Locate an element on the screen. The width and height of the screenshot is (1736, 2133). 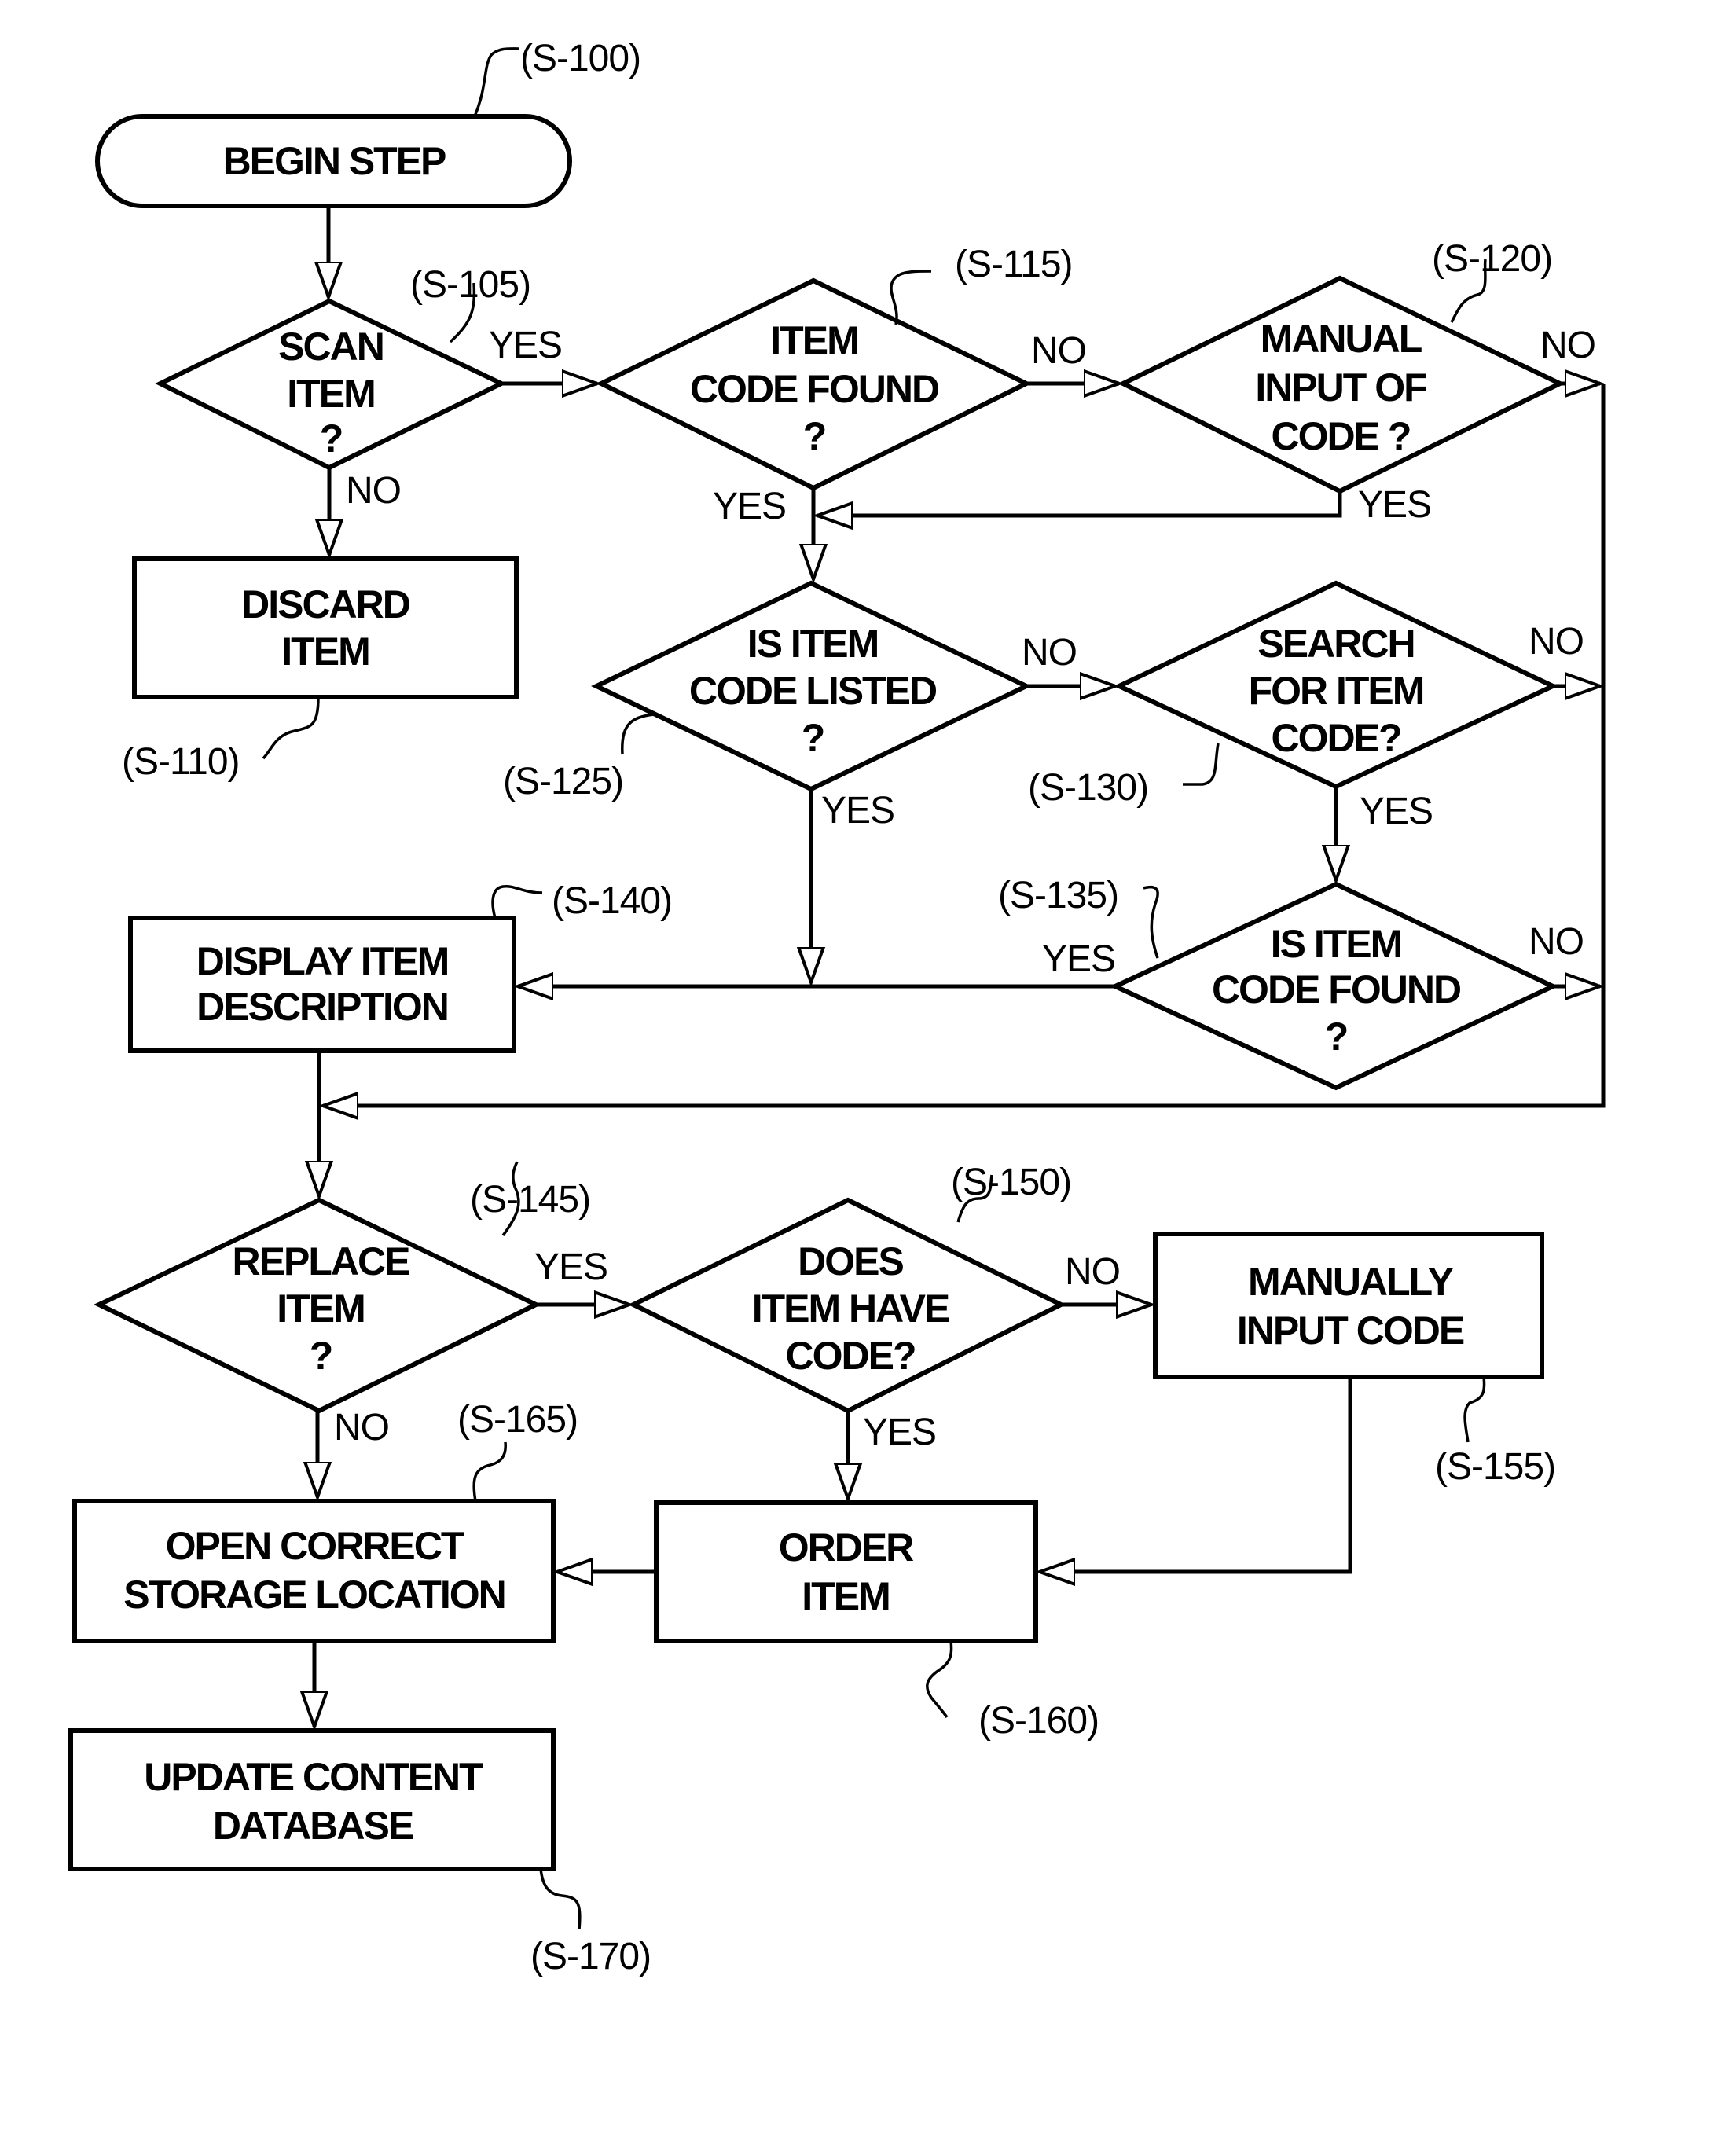
ref-label-s145: (S-145) is located at coordinates (530, 1200).